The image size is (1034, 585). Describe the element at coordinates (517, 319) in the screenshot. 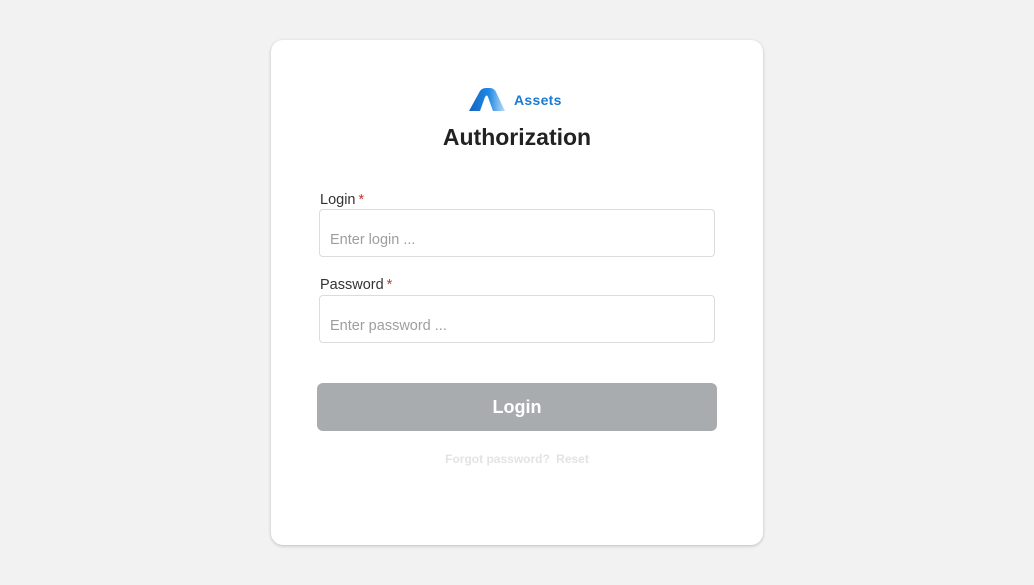

I see `password-input` at that location.